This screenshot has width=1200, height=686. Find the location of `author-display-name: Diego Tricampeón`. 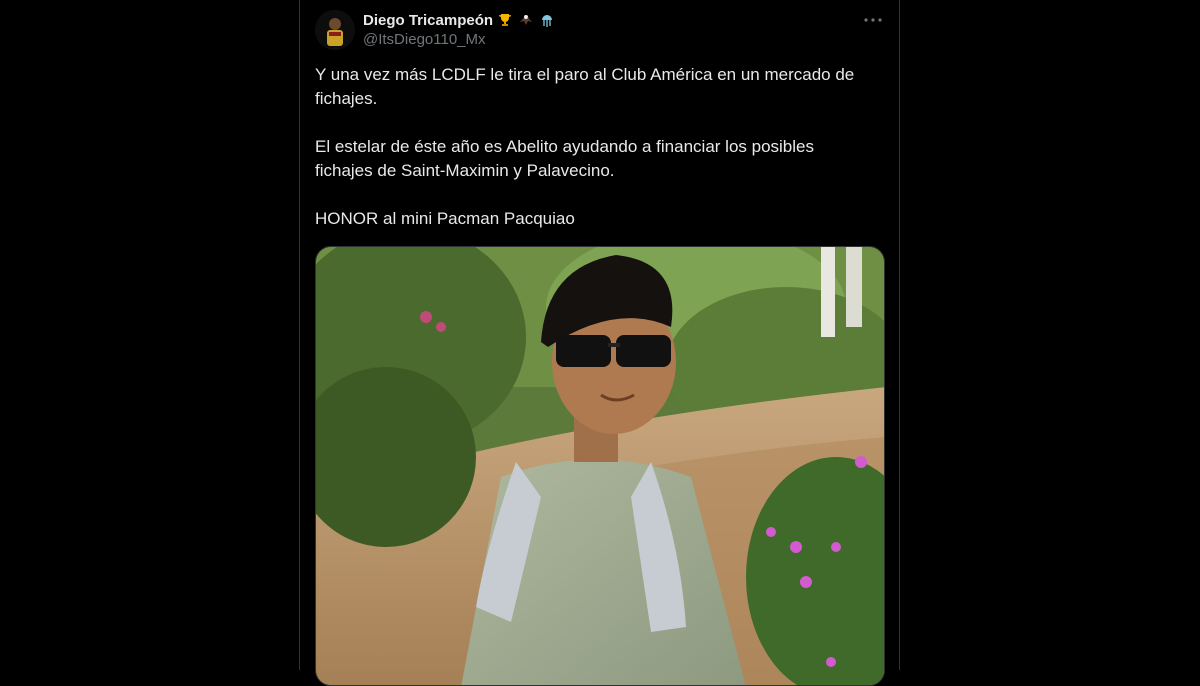

author-display-name: Diego Tricampeón is located at coordinates (428, 20).